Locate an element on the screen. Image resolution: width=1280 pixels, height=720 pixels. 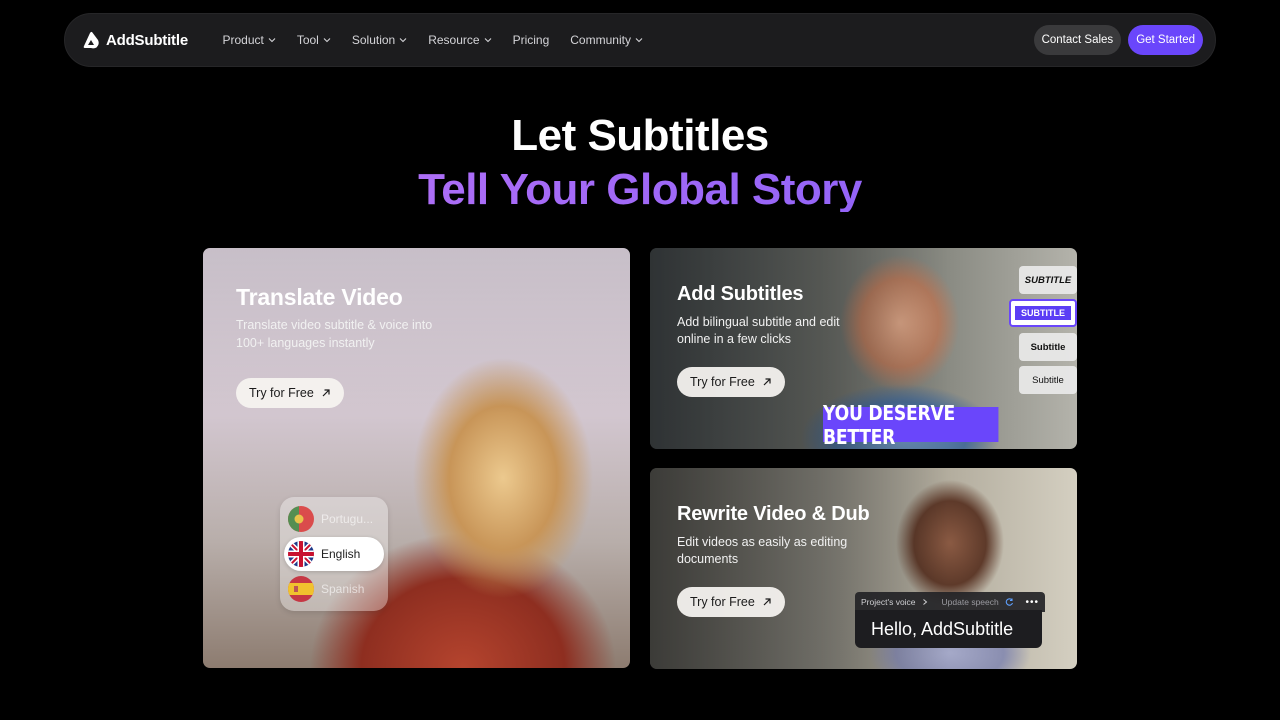
hero-title-line1: Let Subtitles is located at coordinates (640, 135).